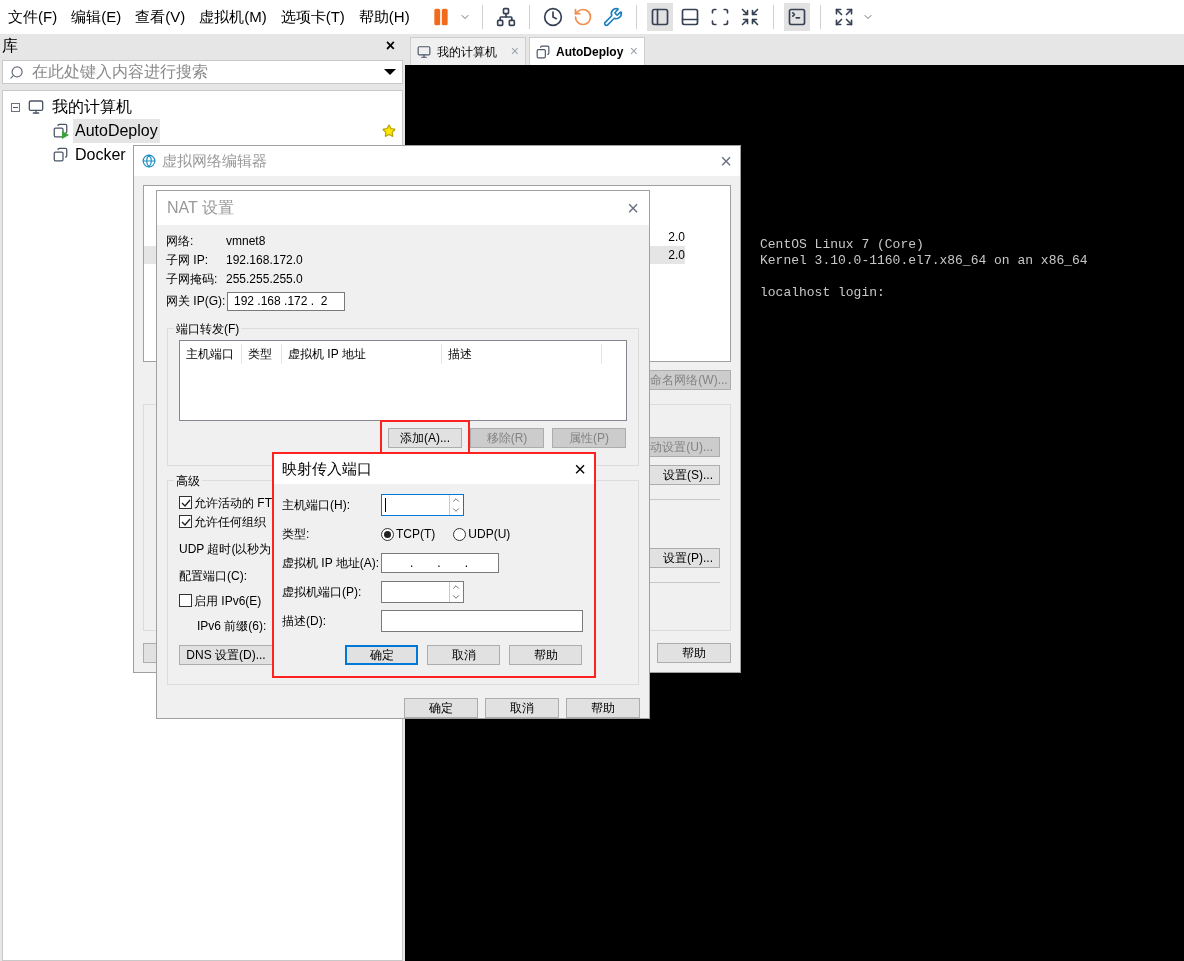 This screenshot has height=961, width=1184. I want to click on search-placeholder: 在此处键入内容进行搜索, so click(120, 72).